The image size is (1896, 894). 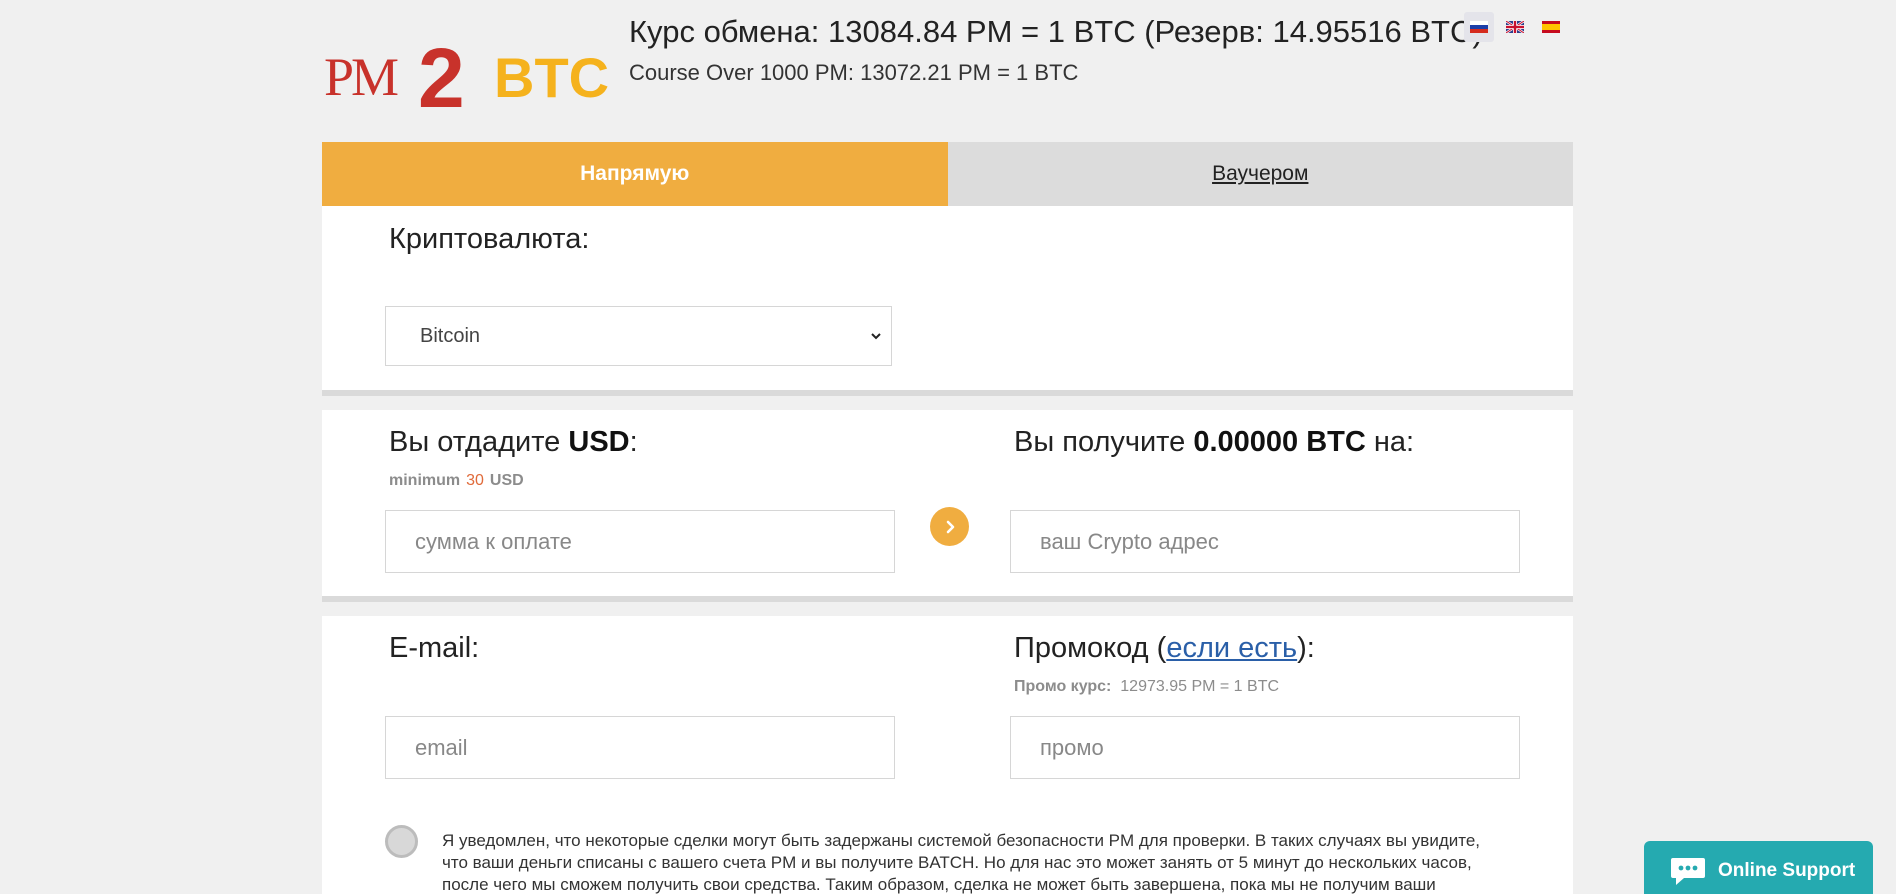 I want to click on chevron-down-icon, so click(x=876, y=336).